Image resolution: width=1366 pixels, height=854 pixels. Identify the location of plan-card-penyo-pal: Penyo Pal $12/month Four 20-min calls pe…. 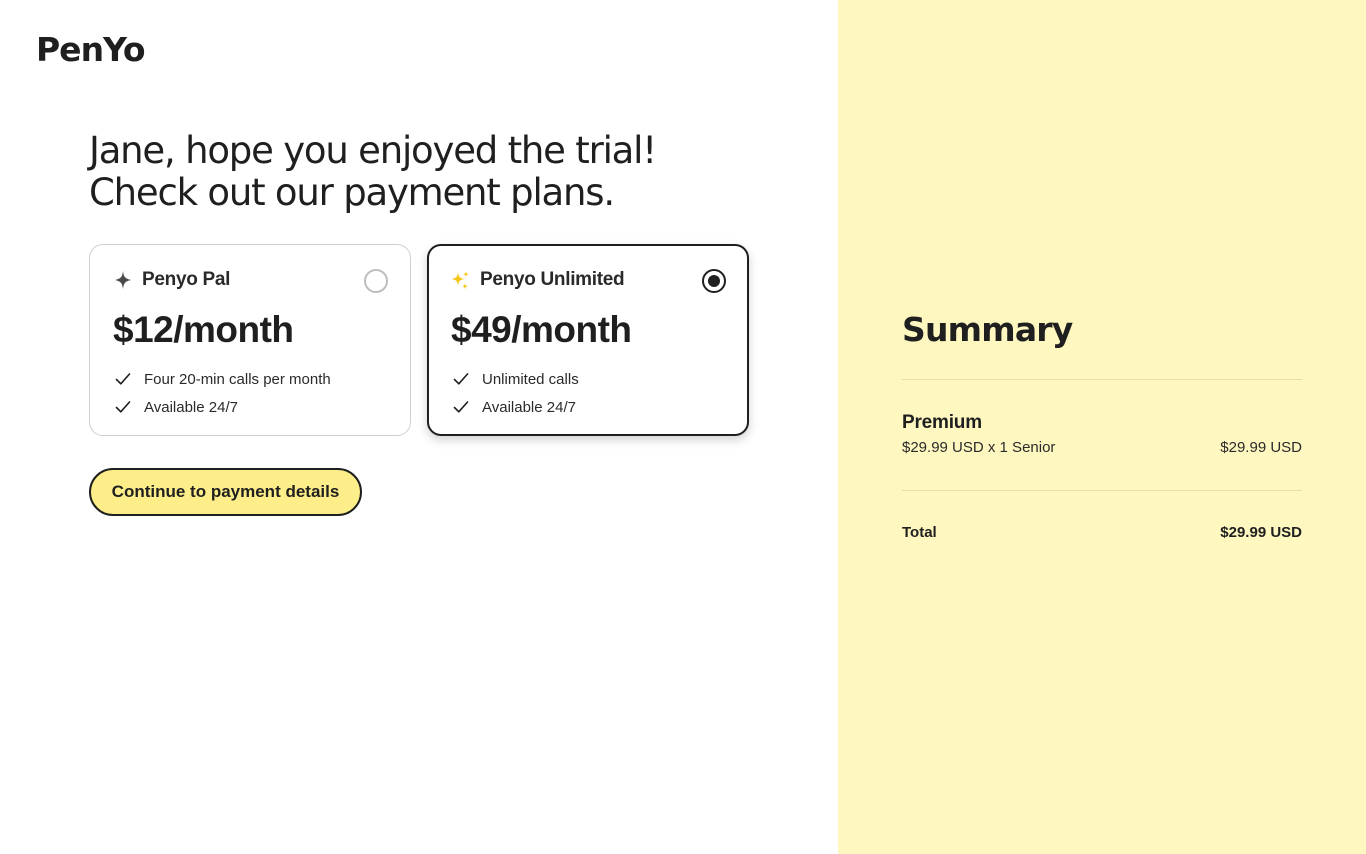
(250, 340).